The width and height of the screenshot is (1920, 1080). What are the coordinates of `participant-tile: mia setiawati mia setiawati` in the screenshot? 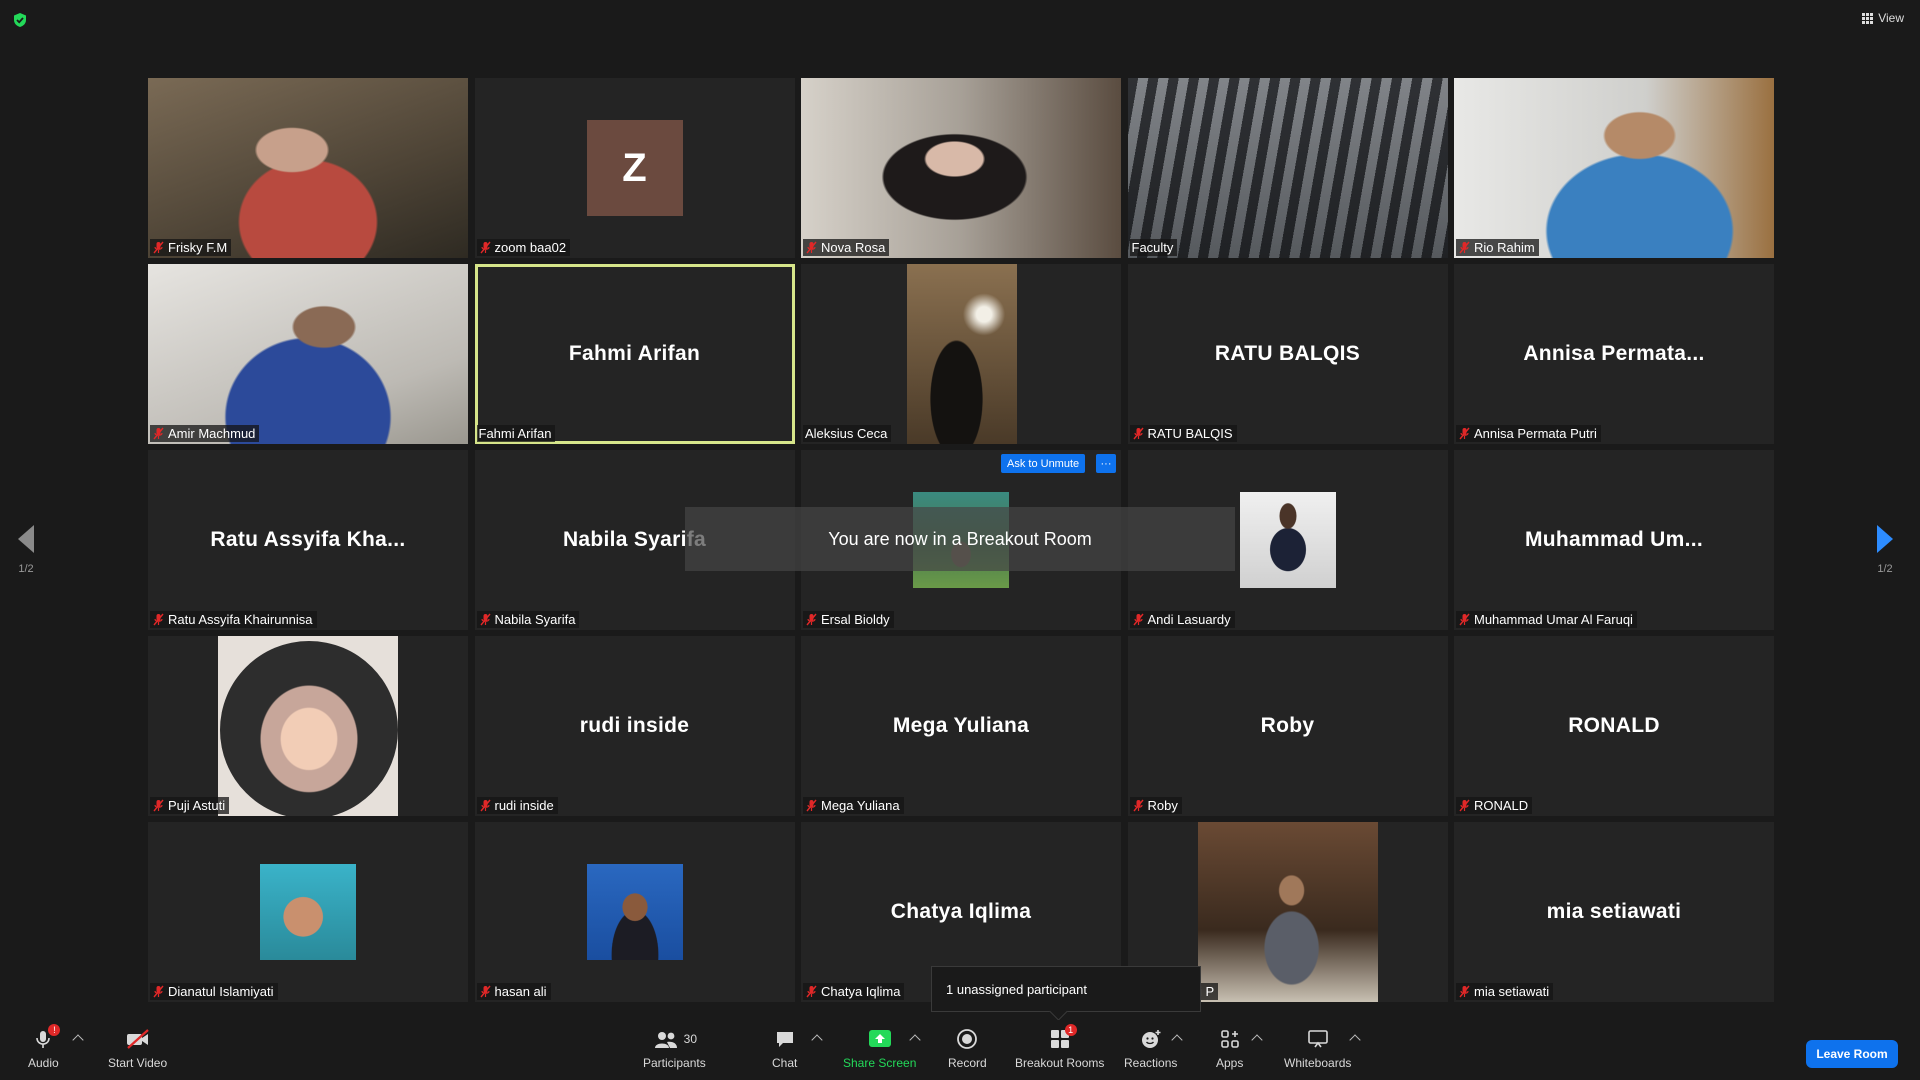 It's located at (1614, 912).